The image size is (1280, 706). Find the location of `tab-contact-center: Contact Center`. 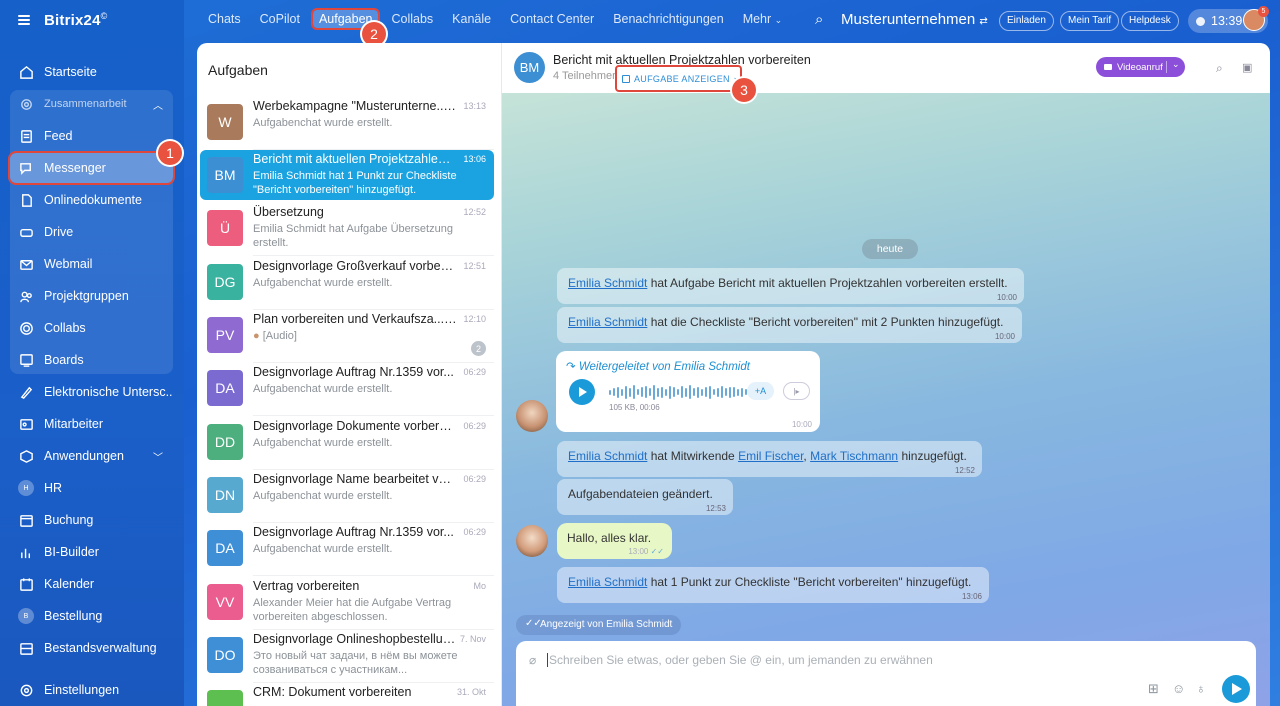

tab-contact-center: Contact Center is located at coordinates (552, 20).